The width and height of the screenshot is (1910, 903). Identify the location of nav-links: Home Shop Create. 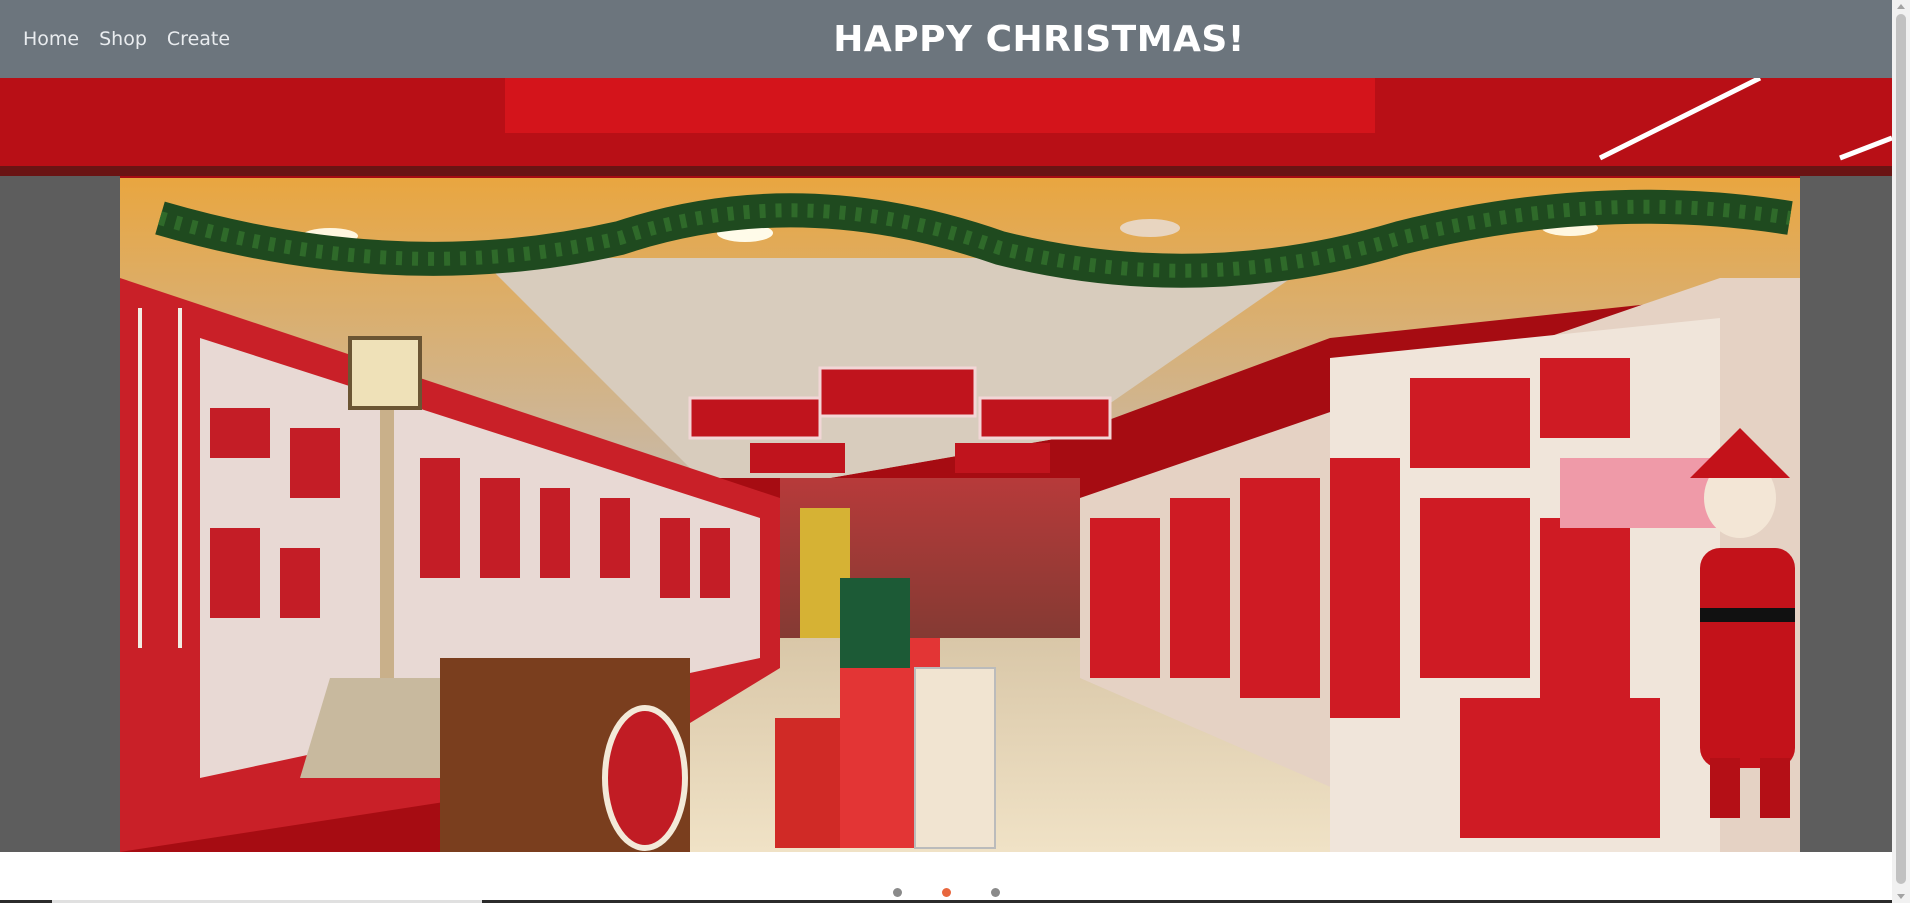
(136, 39).